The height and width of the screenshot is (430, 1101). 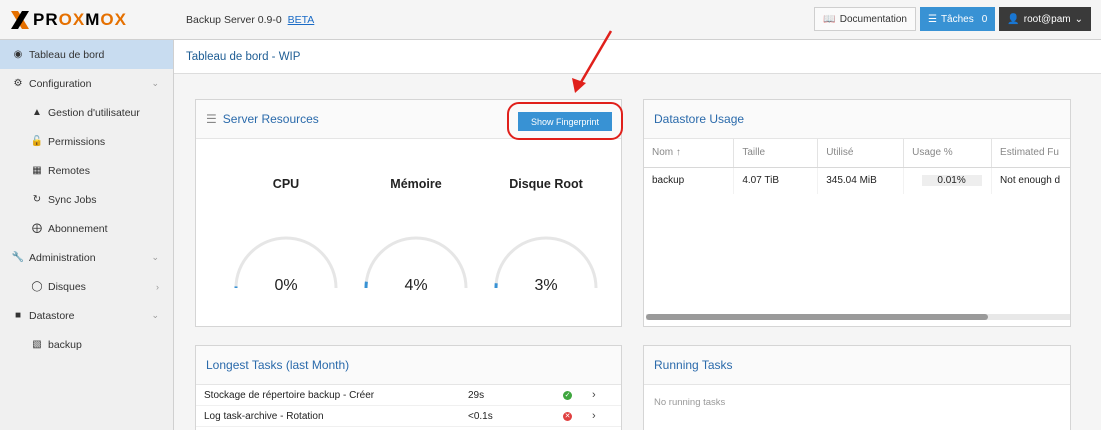 What do you see at coordinates (857, 387) in the screenshot?
I see `running-tasks-panel: Running Tasks No running tasks` at bounding box center [857, 387].